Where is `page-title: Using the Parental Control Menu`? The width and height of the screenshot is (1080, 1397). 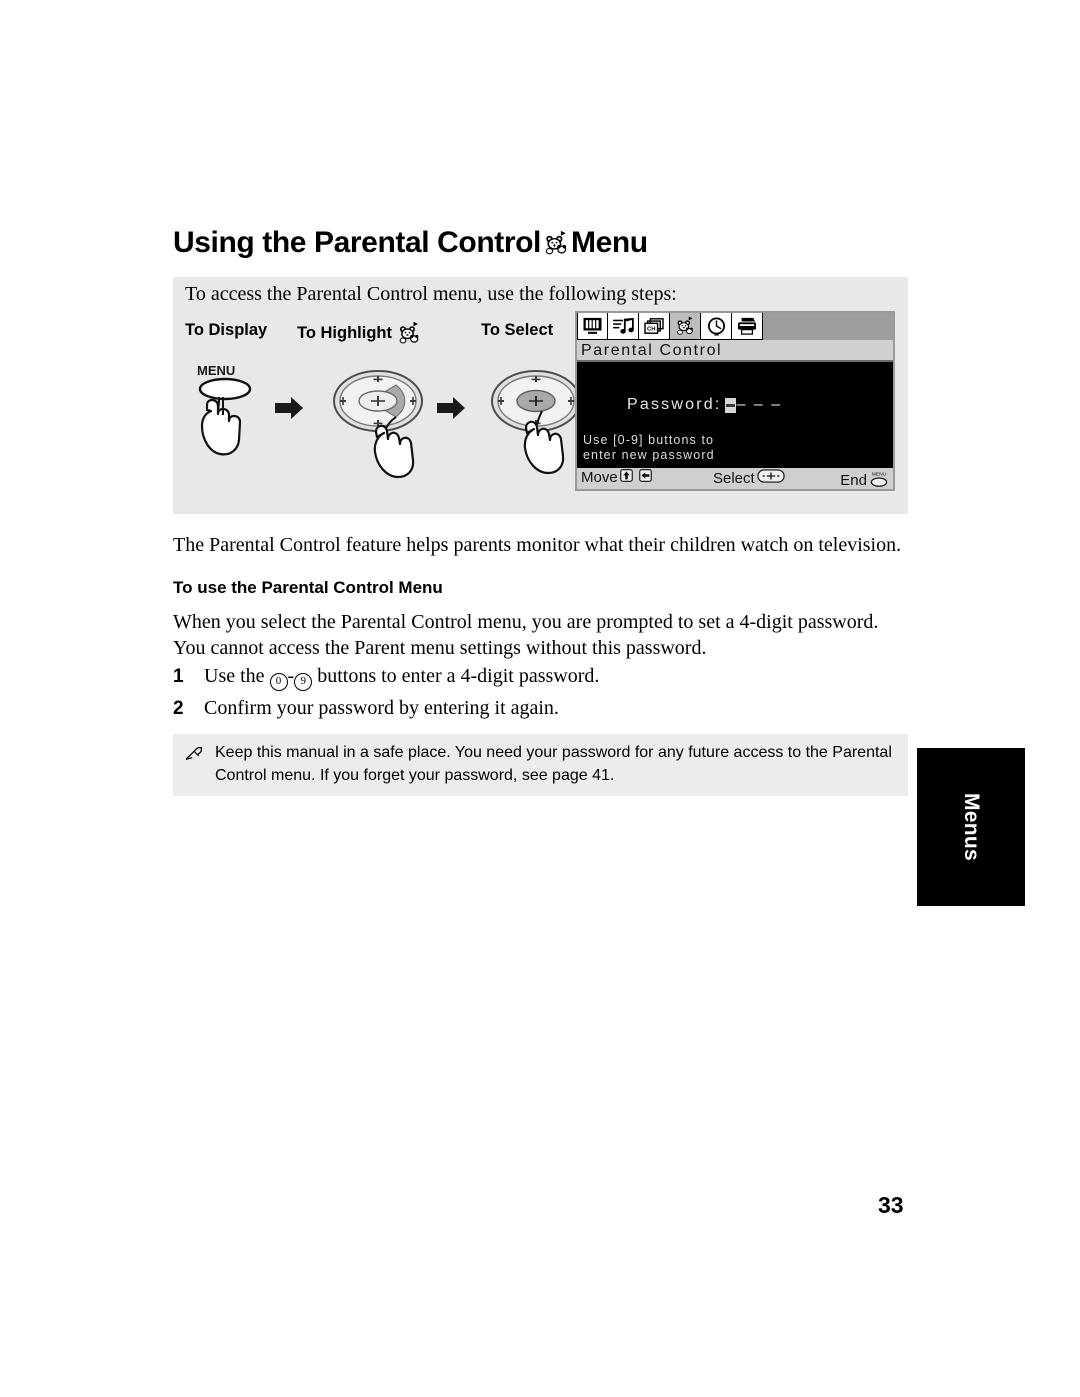
page-title: Using the Parental Control Menu is located at coordinates (410, 243).